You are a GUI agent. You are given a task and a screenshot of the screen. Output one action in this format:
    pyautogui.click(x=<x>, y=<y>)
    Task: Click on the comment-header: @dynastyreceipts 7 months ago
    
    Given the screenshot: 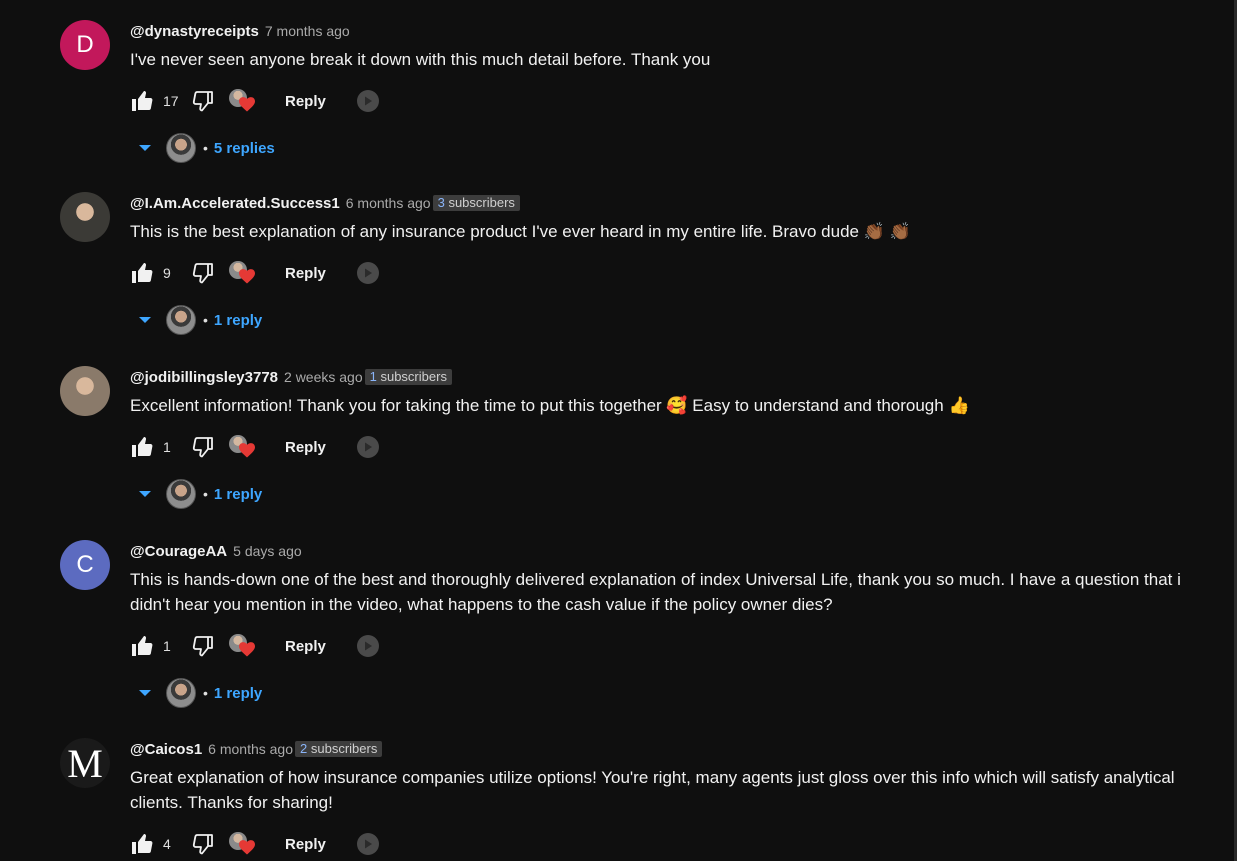 What is the action you would take?
    pyautogui.click(x=662, y=31)
    